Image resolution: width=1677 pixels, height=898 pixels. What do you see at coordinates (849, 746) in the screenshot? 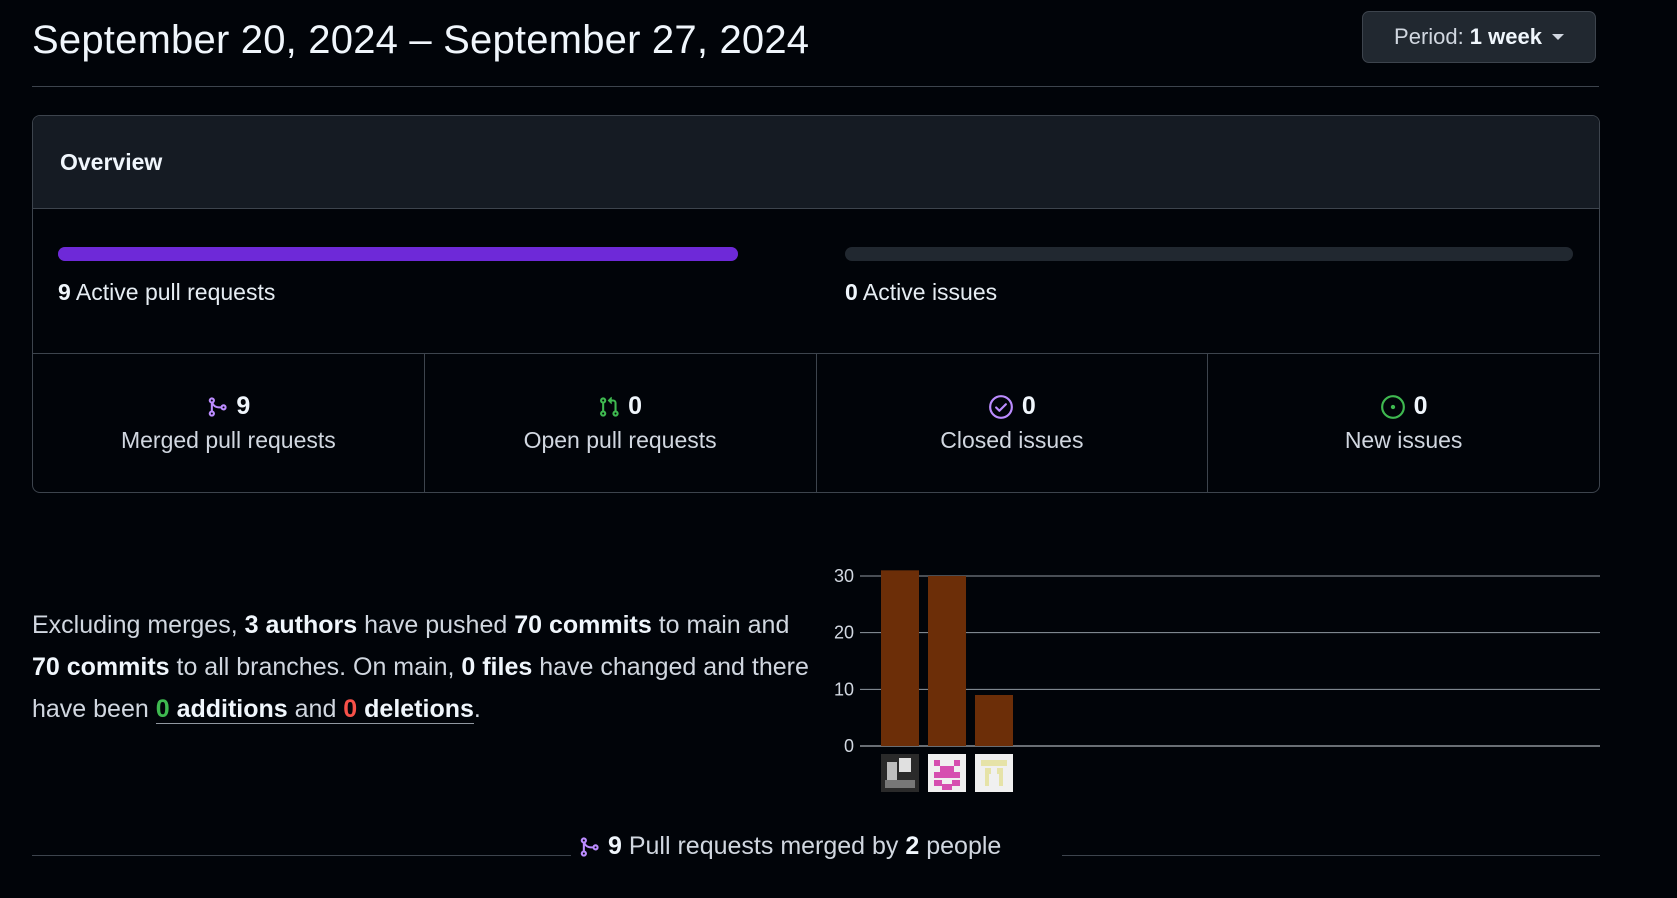
I see `y-tick-label: 0` at bounding box center [849, 746].